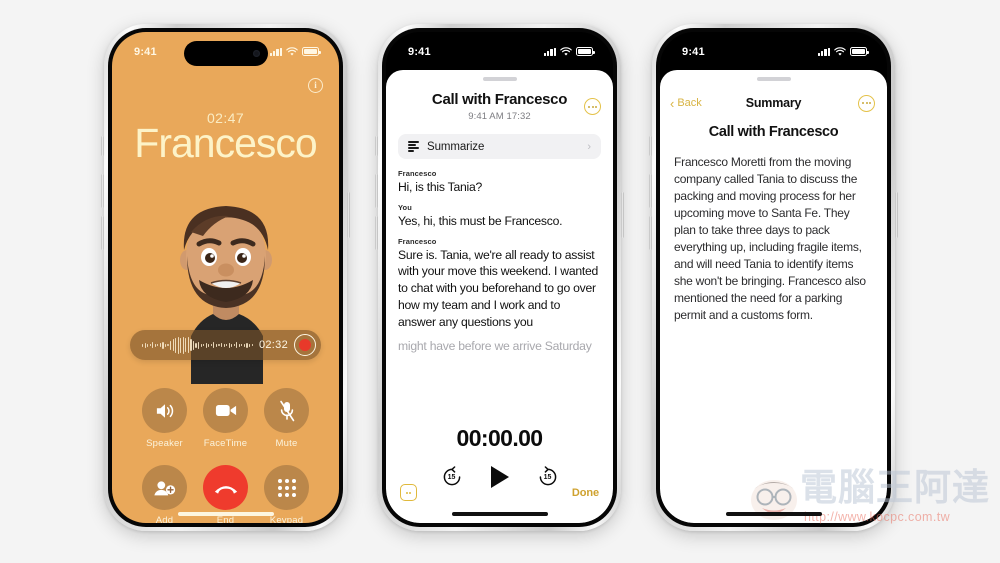 The width and height of the screenshot is (1000, 563). Describe the element at coordinates (225, 143) in the screenshot. I see `caller-name: Francesco` at that location.